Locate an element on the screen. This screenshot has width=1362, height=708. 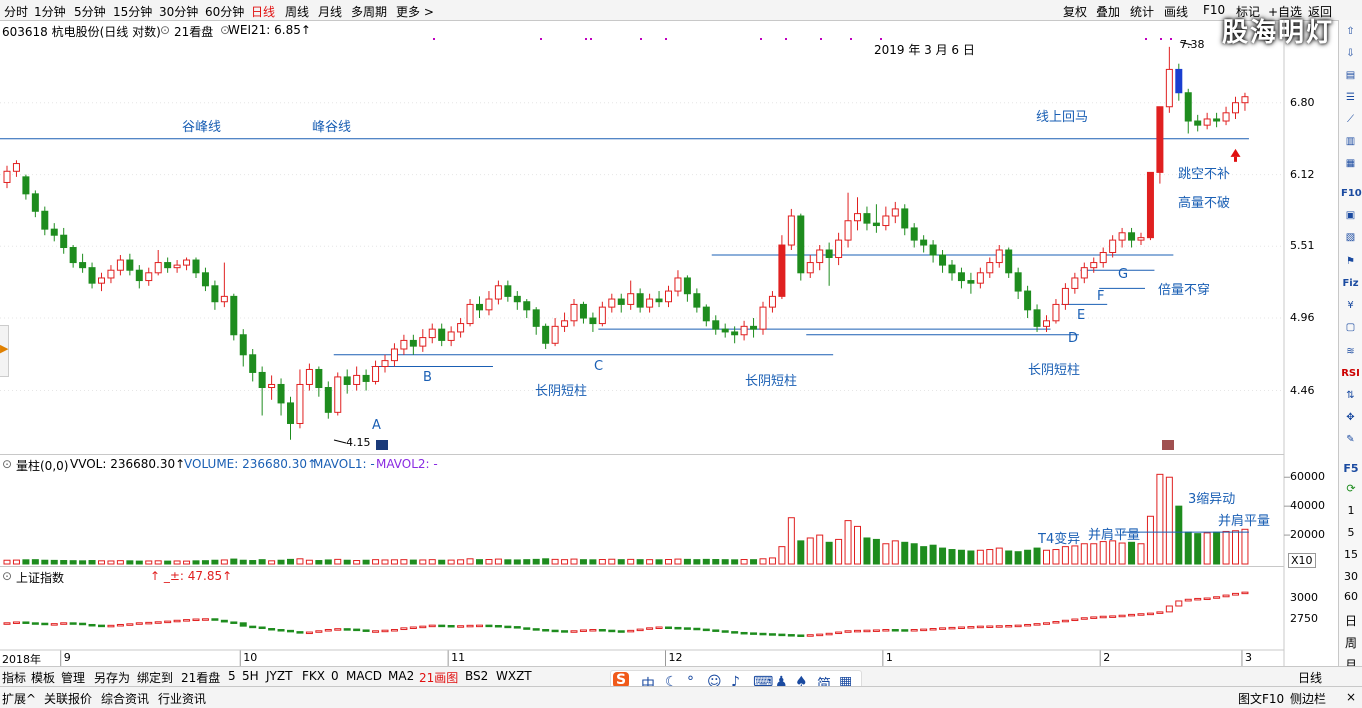
related-quotes-button: 关联报价 is located at coordinates (68, 698).